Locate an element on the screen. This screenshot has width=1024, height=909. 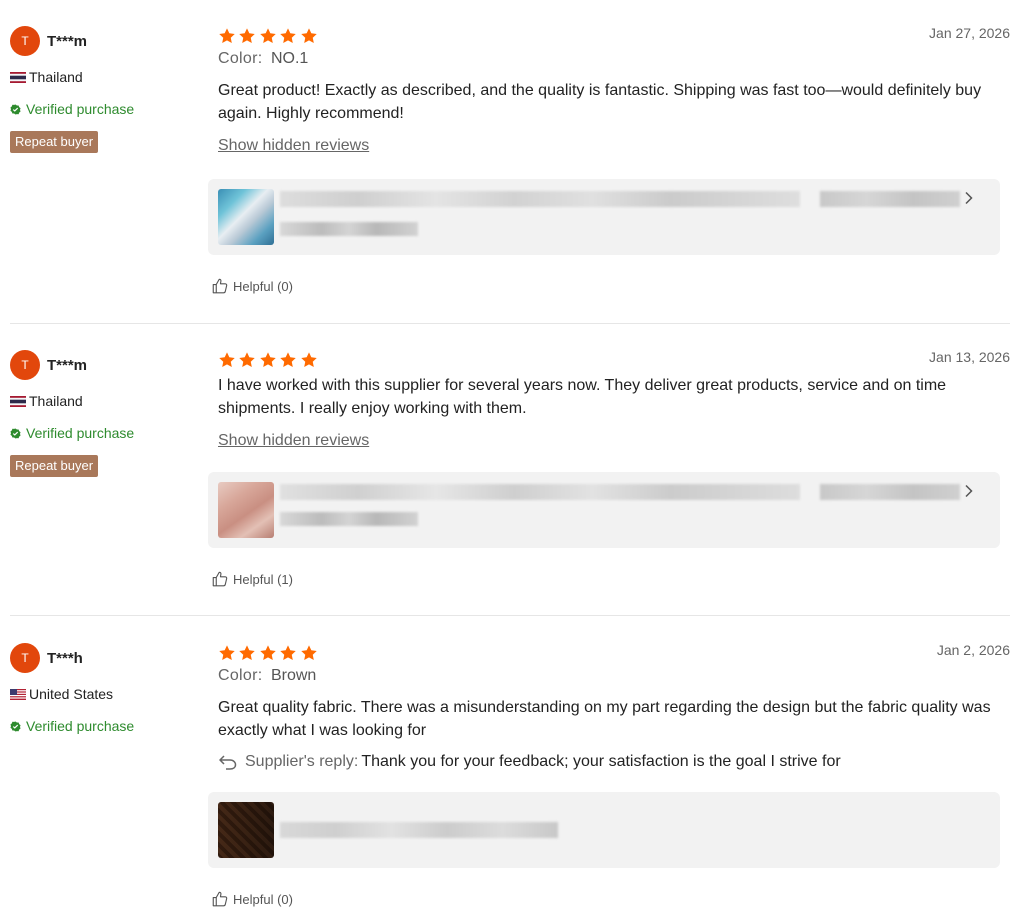
color-variant: Color: NO.1 is located at coordinates (614, 60).